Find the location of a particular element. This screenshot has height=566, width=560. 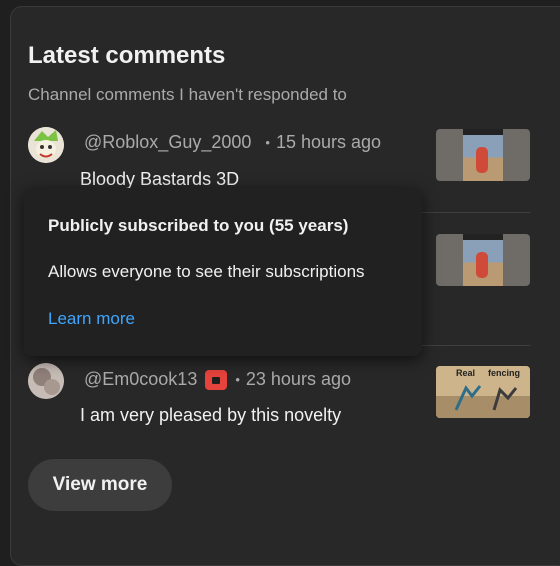

card-subtitle: Channel comments I haven't responded to is located at coordinates (187, 94).